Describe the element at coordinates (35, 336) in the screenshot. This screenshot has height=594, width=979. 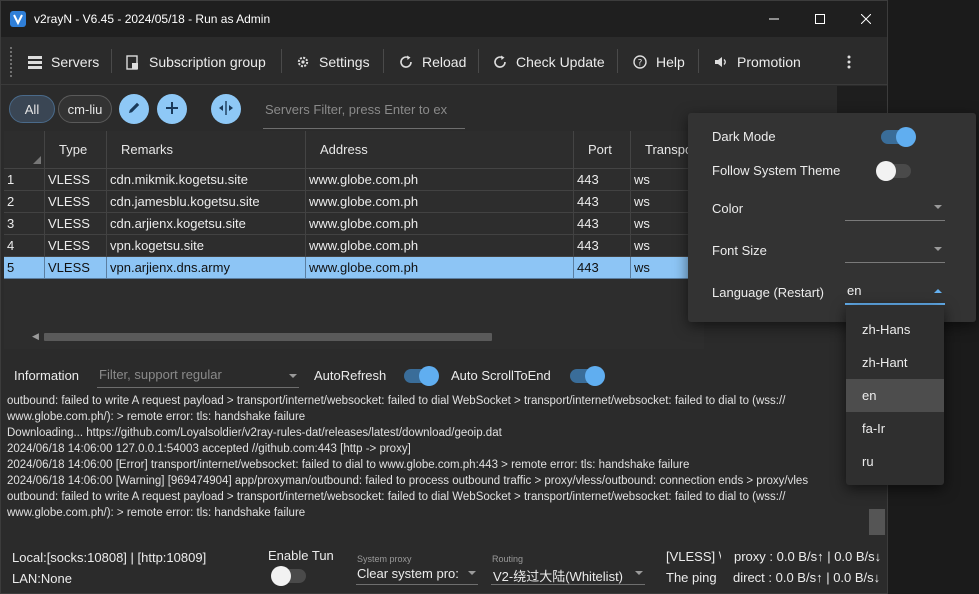
I see `scroll-left-icon: ◀` at that location.